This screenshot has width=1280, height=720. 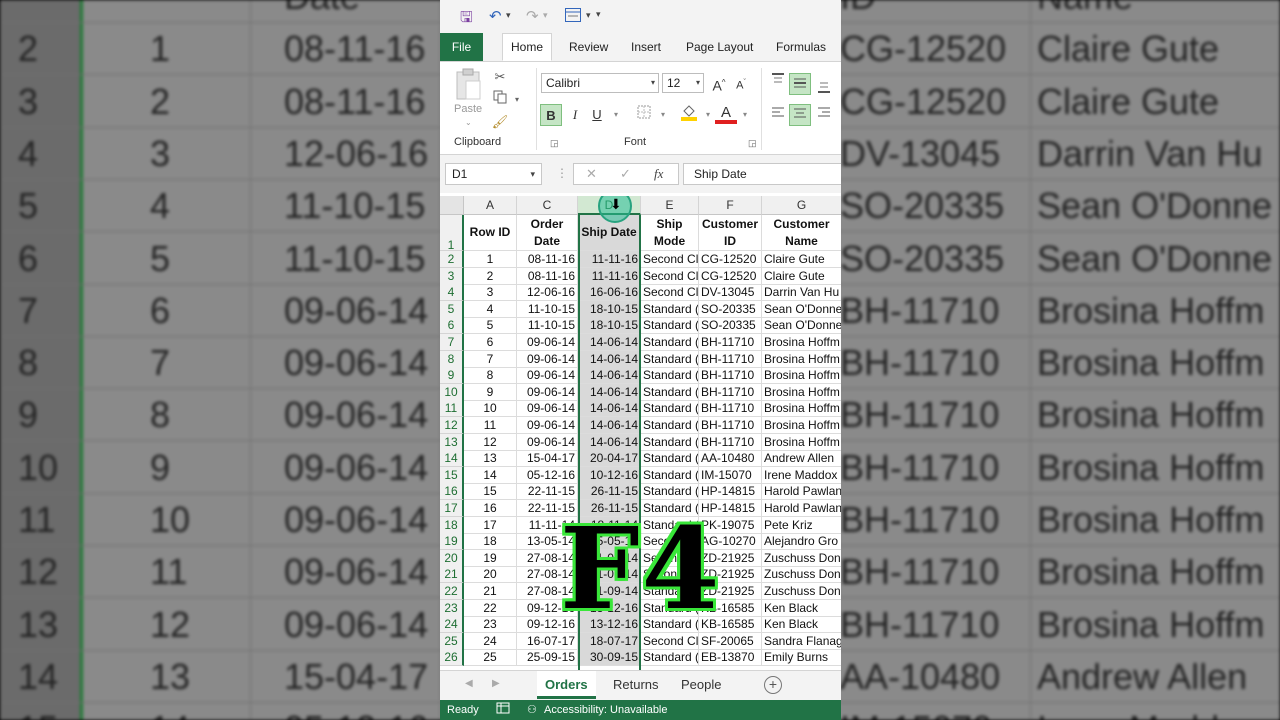 What do you see at coordinates (532, 16) in the screenshot?
I see `redo-icon: ↷` at bounding box center [532, 16].